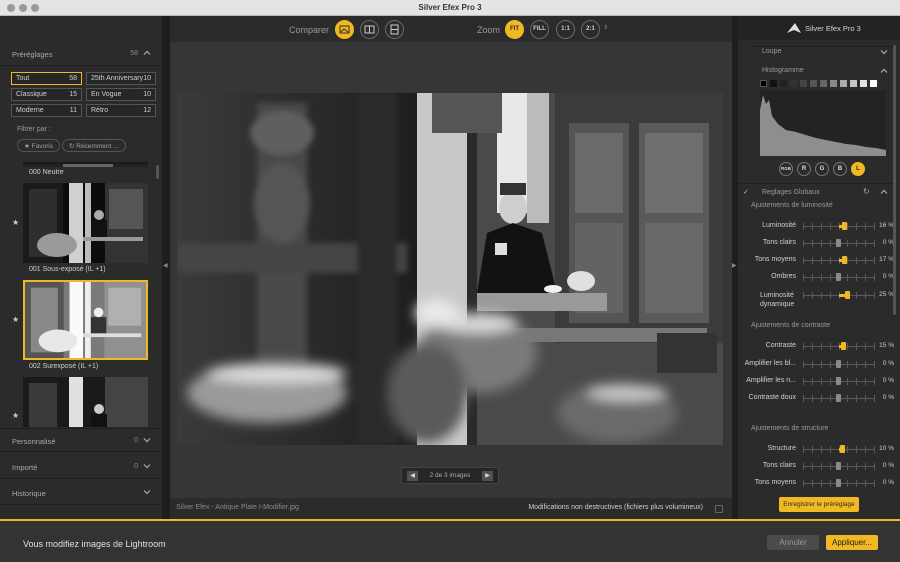 The height and width of the screenshot is (562, 900). Describe the element at coordinates (344, 29) in the screenshot. I see `compare-single-icon` at that location.